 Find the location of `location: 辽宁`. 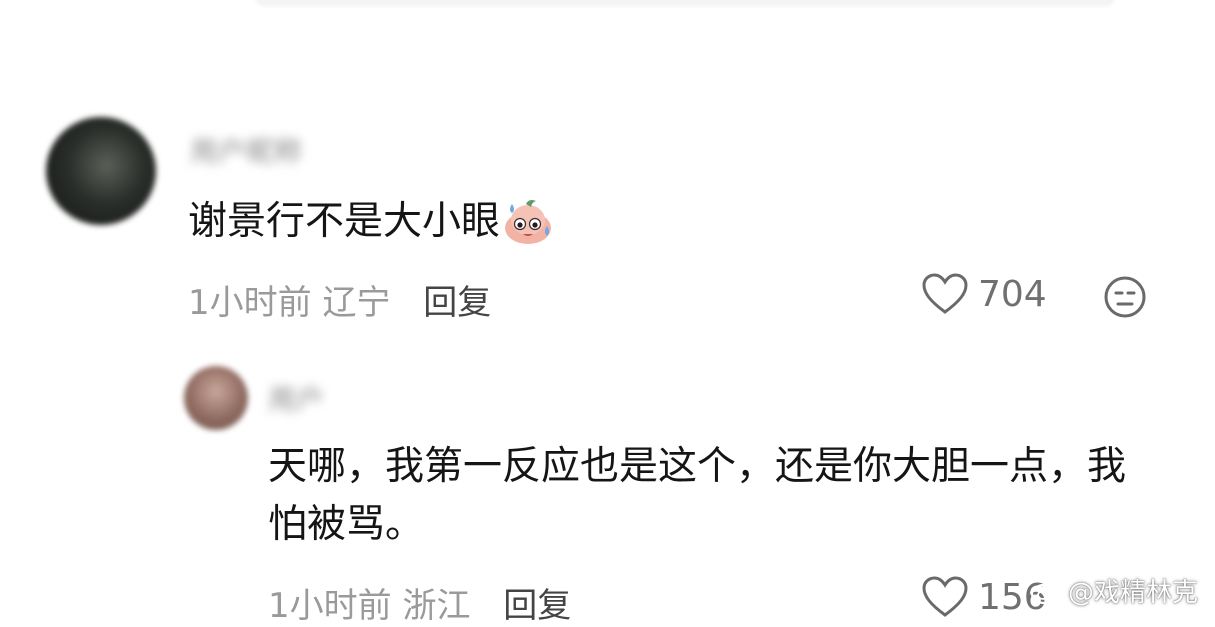

location: 辽宁 is located at coordinates (356, 303).